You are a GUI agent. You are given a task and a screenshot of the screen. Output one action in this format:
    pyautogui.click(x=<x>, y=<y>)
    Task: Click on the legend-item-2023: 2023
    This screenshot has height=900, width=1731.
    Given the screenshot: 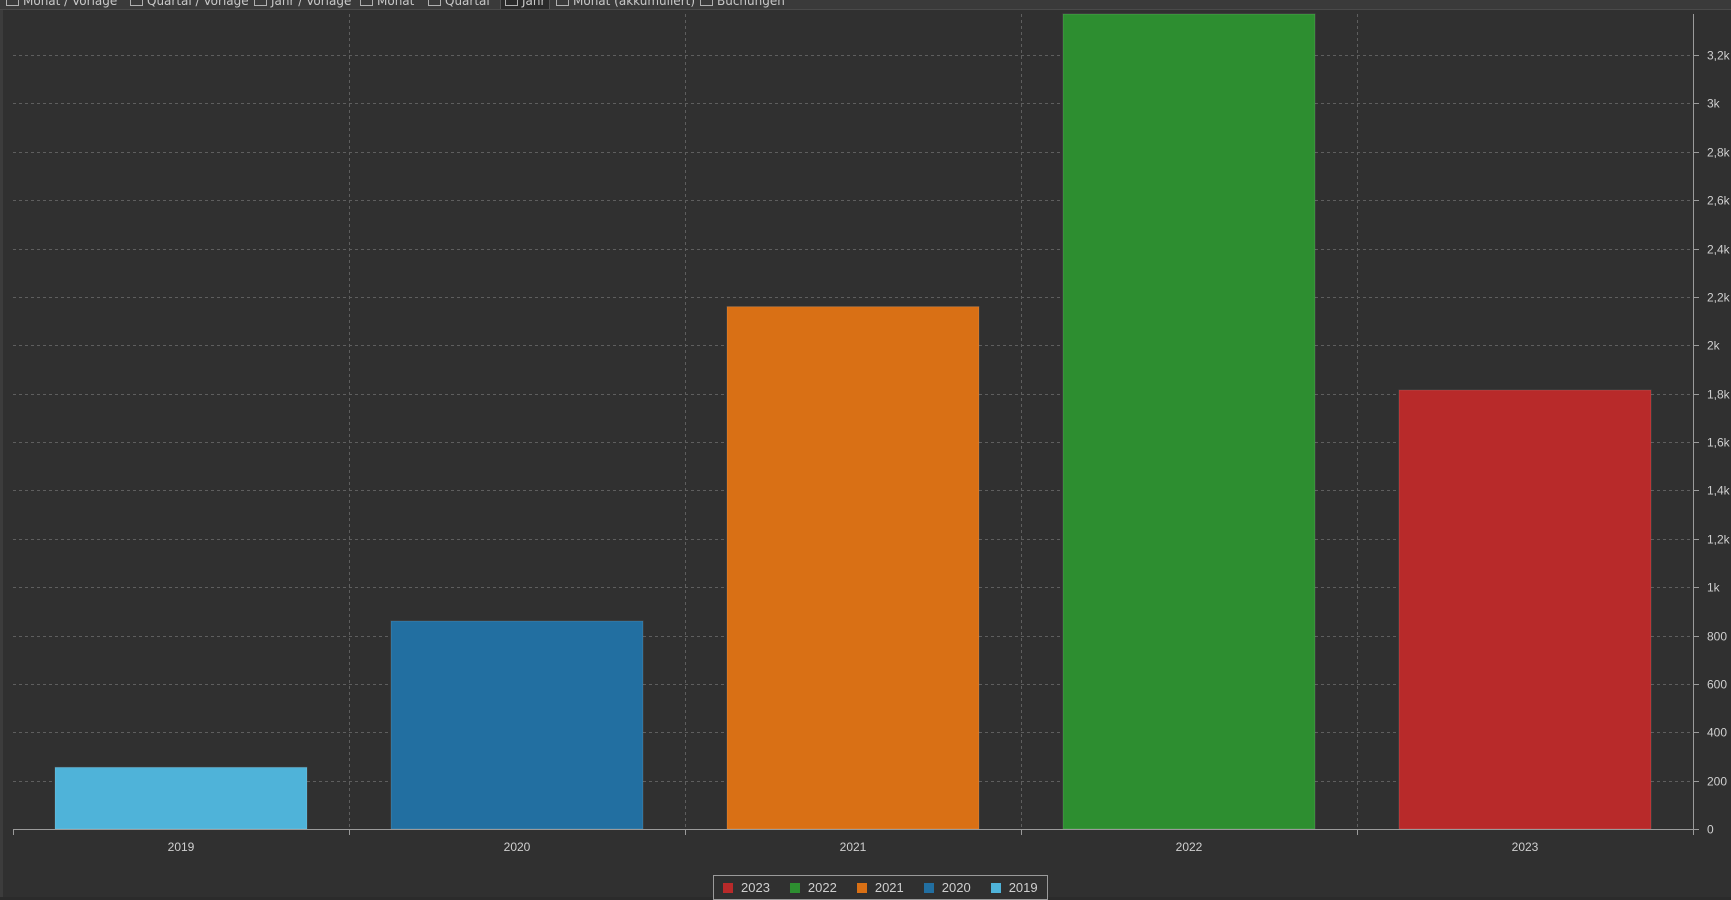 What is the action you would take?
    pyautogui.click(x=746, y=887)
    